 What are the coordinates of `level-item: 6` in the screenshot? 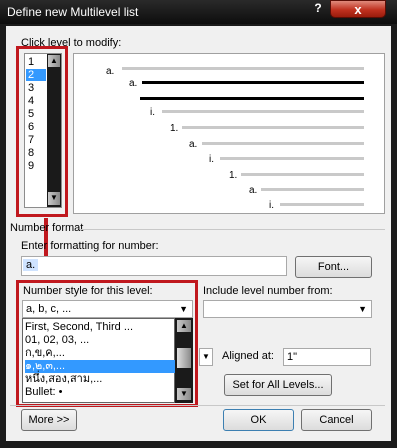 It's located at (36, 127).